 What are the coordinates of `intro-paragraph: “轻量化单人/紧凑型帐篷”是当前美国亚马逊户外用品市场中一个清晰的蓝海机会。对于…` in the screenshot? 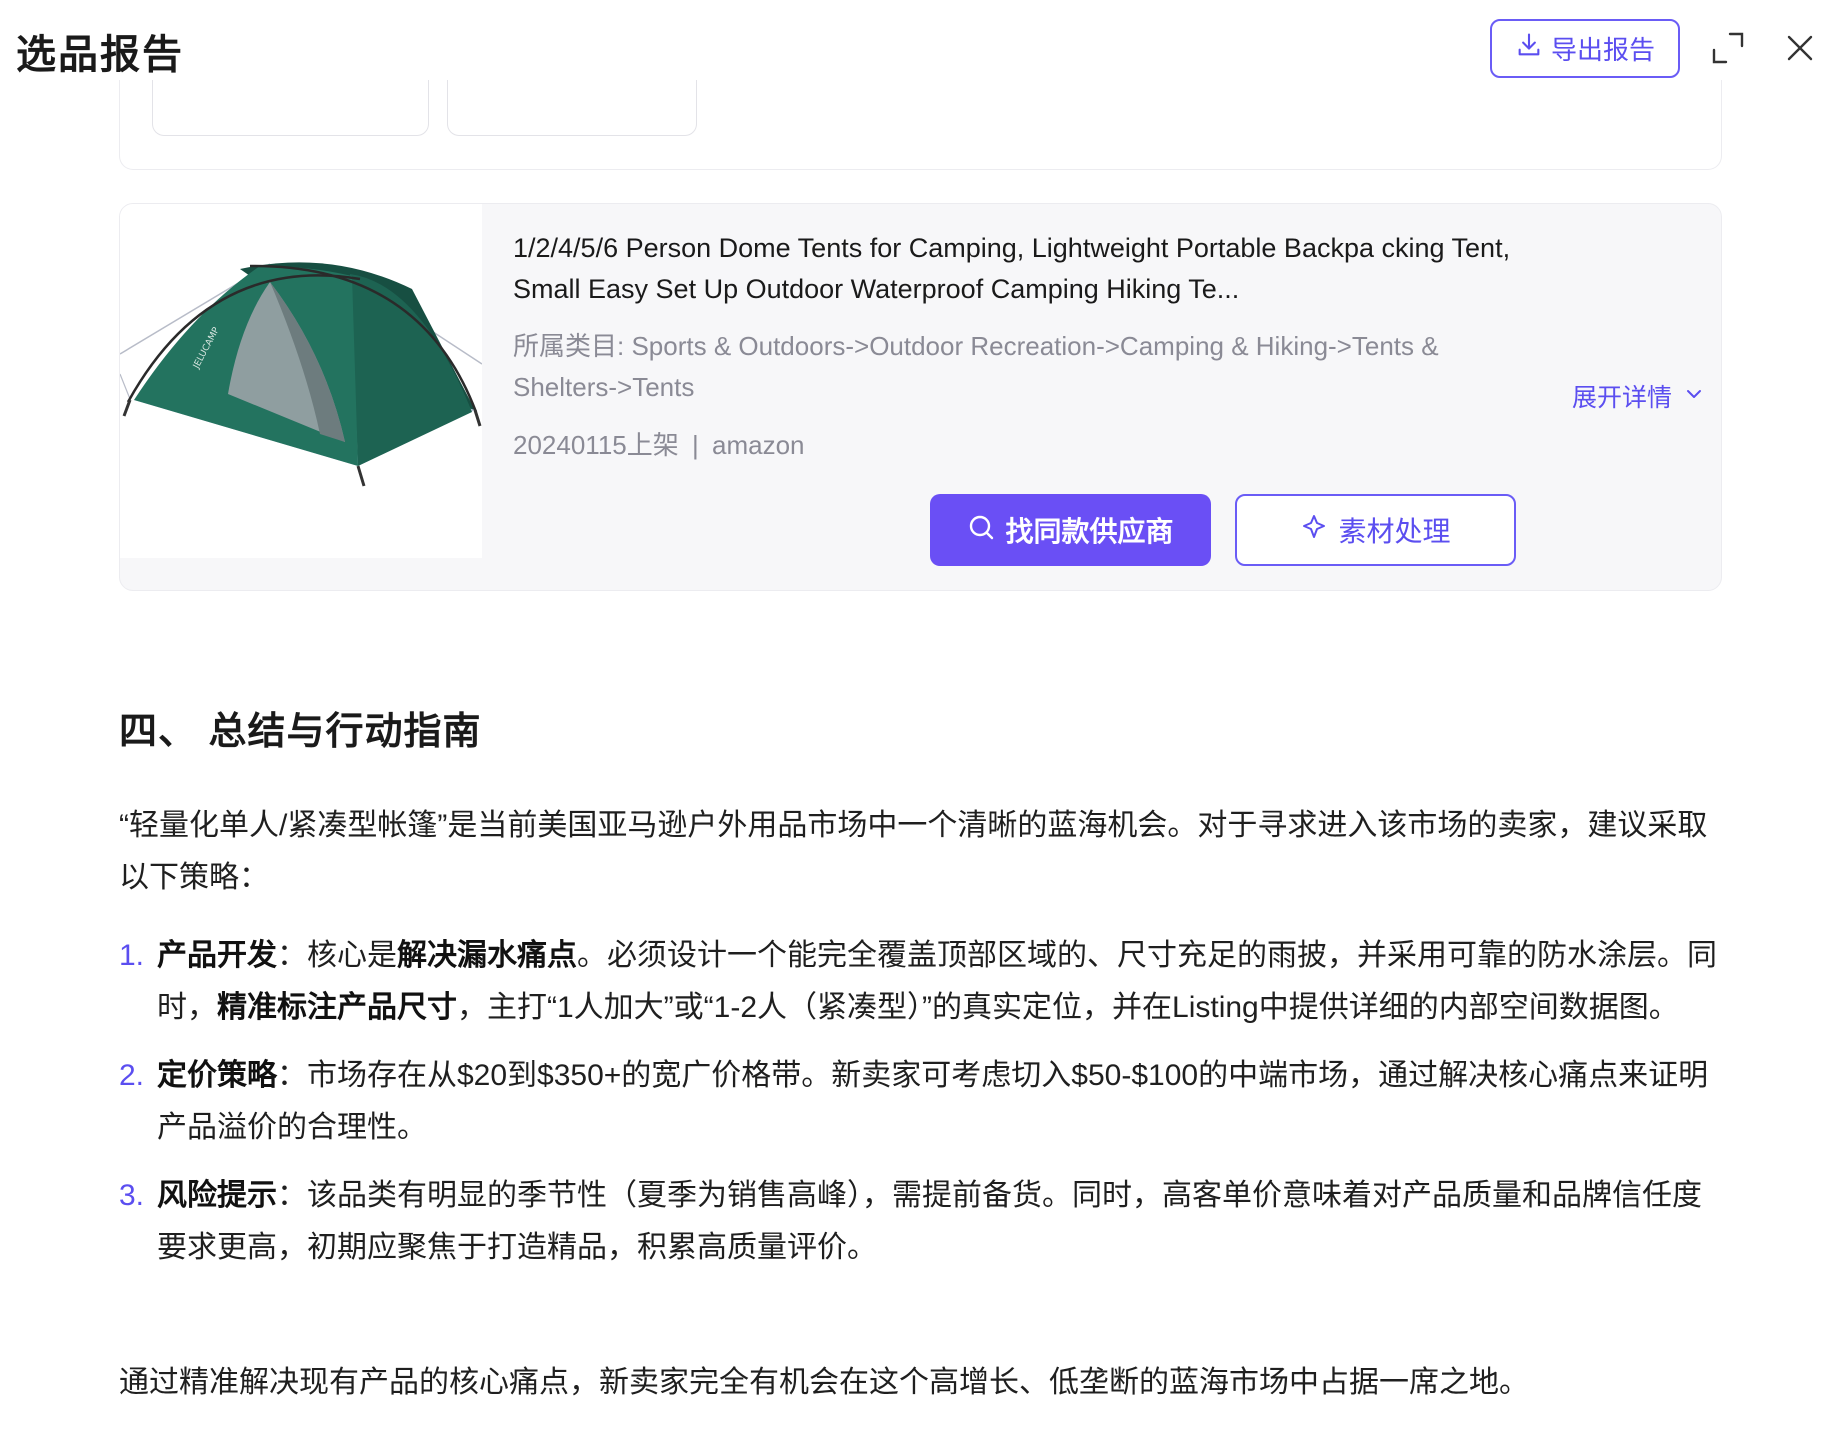 It's located at (913, 851).